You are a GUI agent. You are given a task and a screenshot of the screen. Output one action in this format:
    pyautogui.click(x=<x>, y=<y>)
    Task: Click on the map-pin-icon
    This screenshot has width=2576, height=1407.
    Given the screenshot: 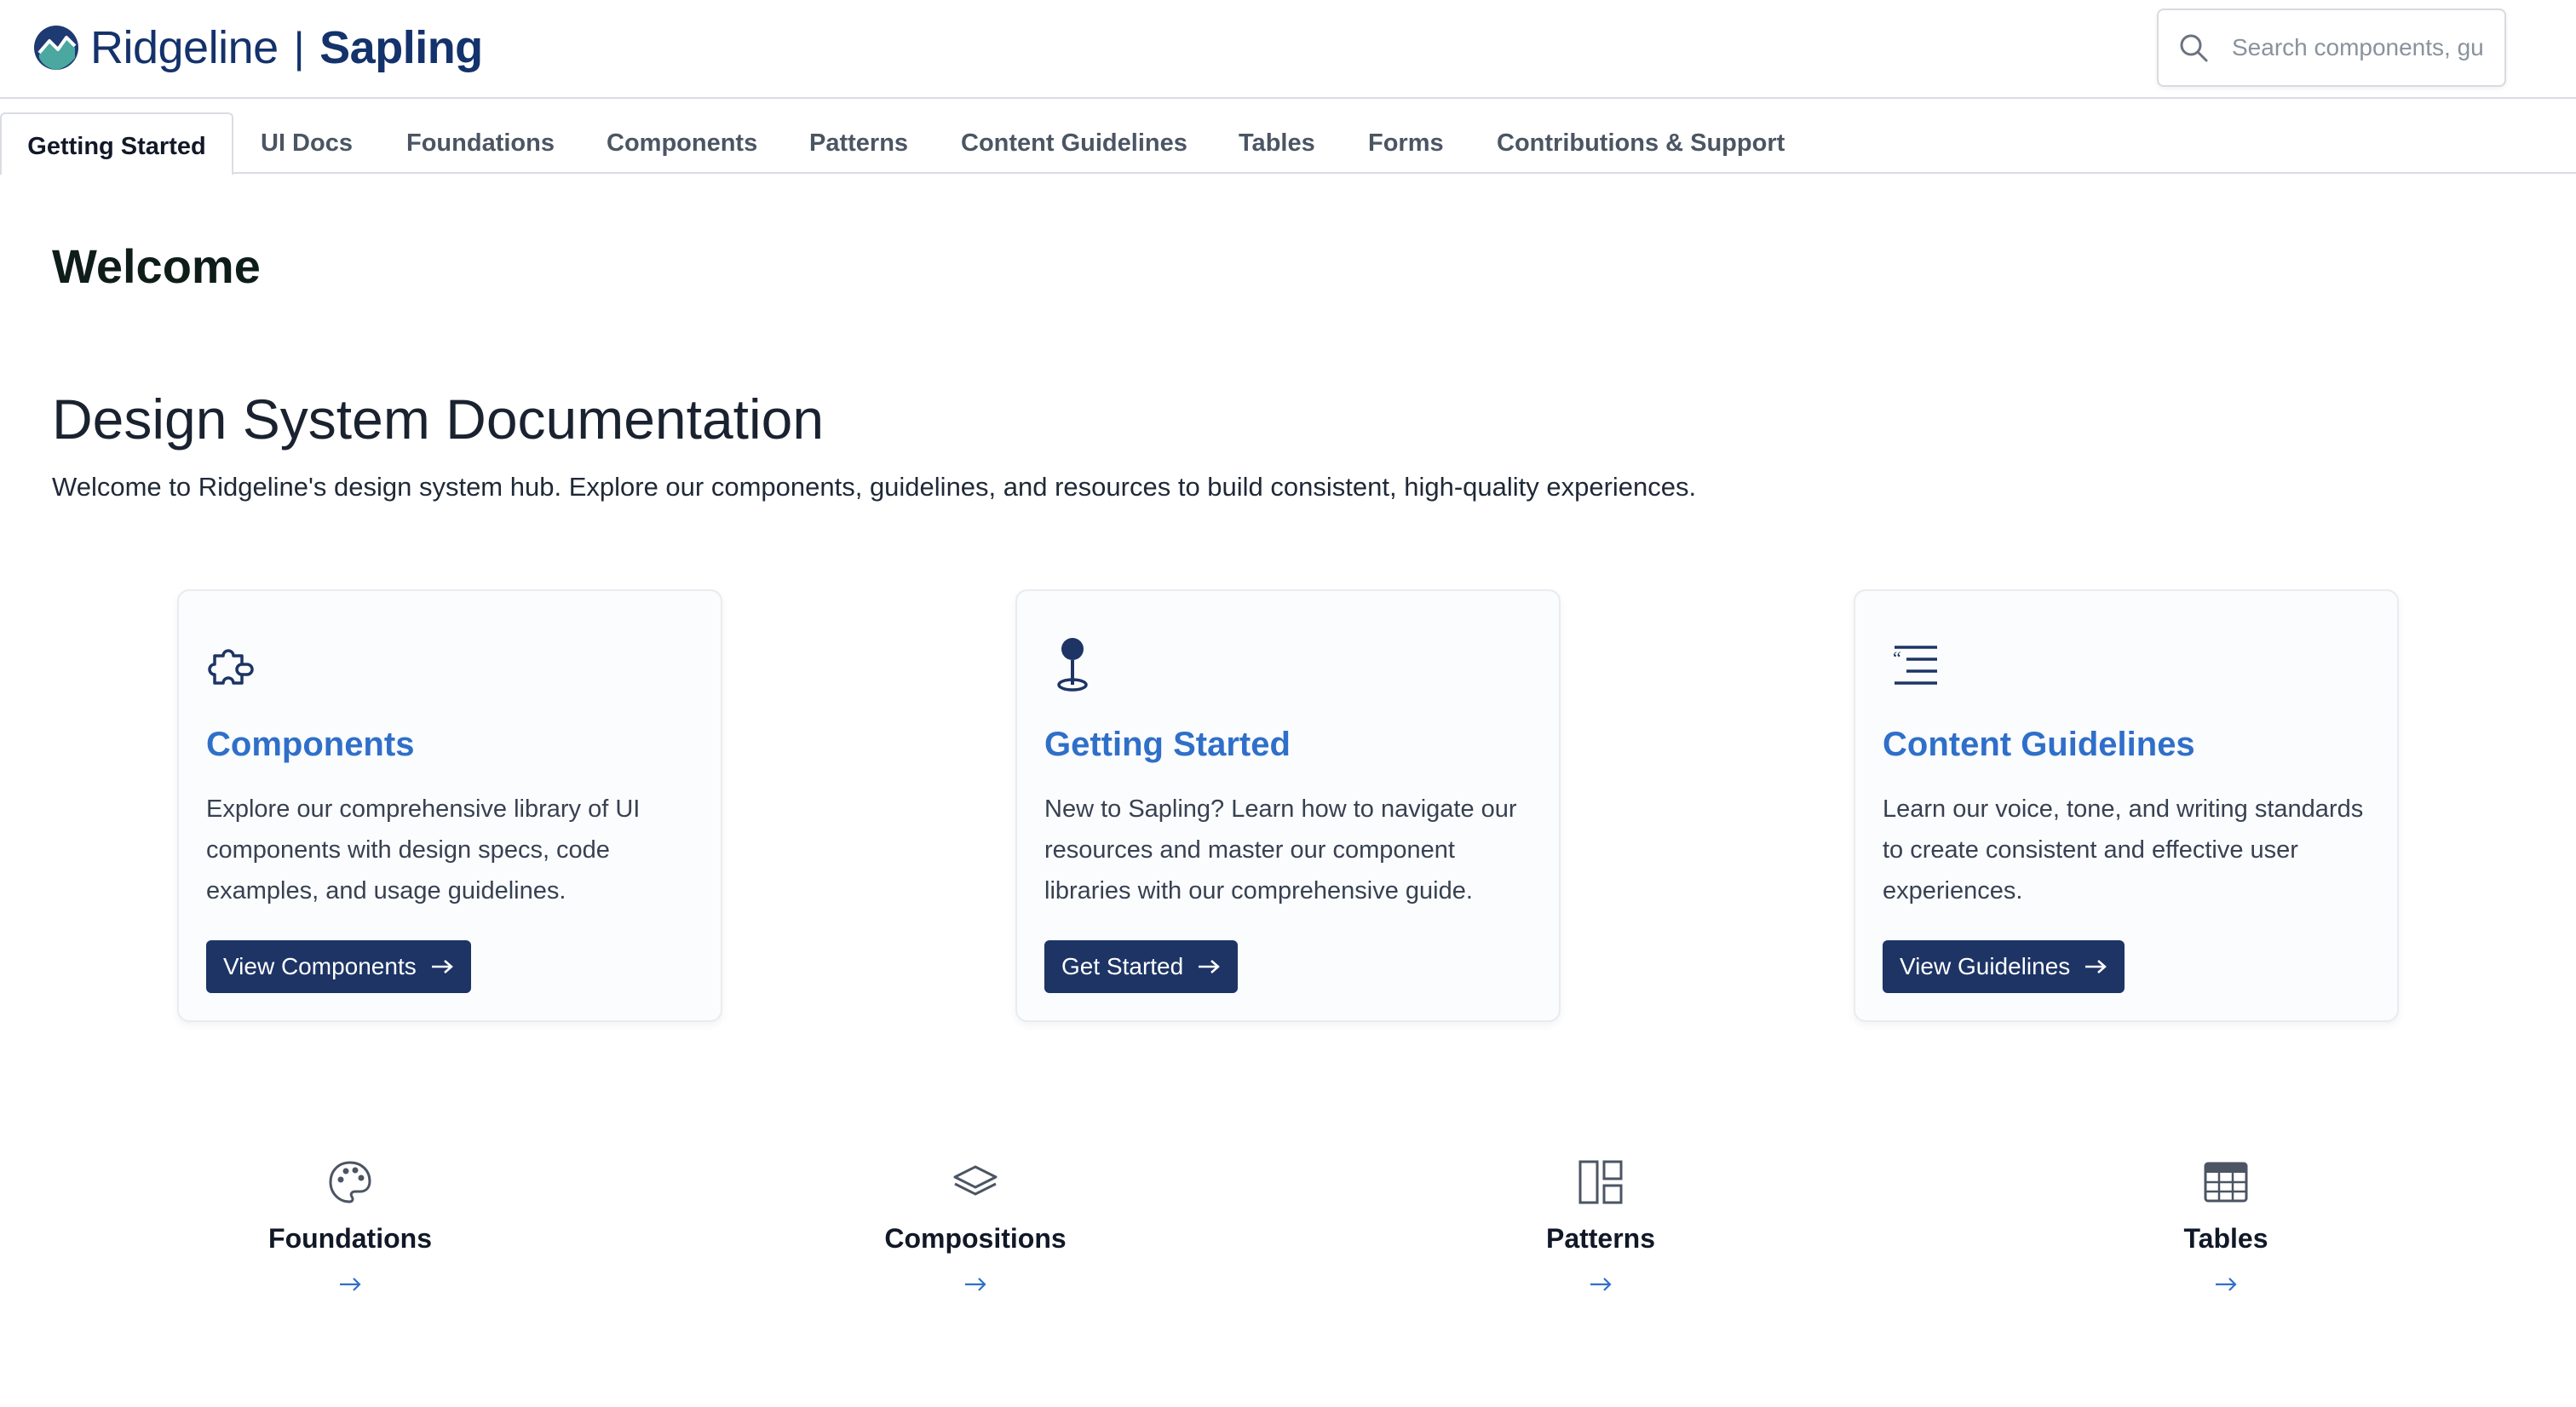 What is the action you would take?
    pyautogui.click(x=1073, y=665)
    